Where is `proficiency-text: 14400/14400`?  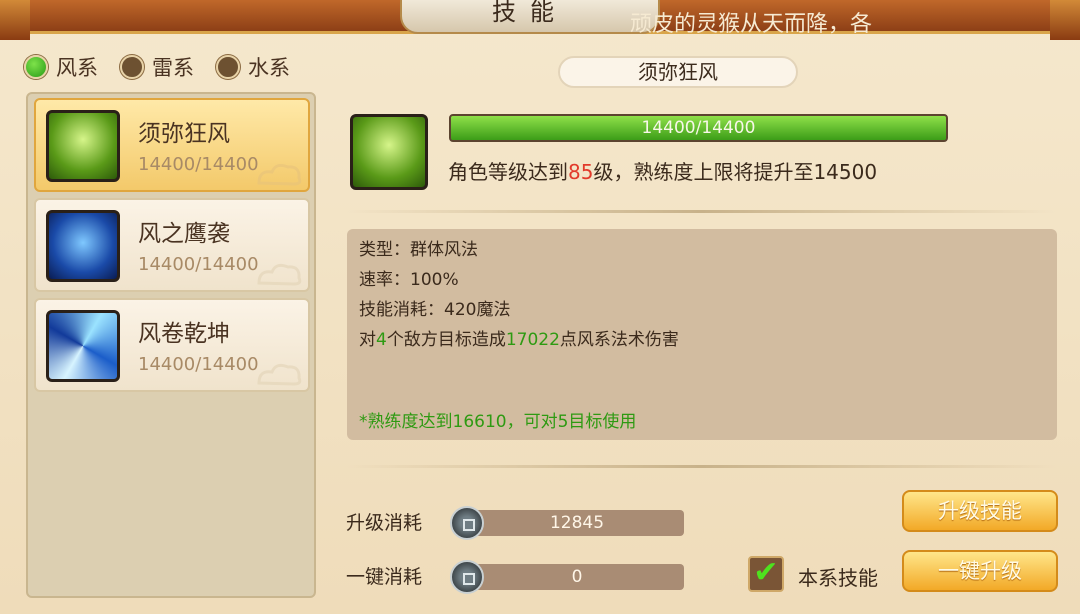 proficiency-text: 14400/14400 is located at coordinates (698, 128).